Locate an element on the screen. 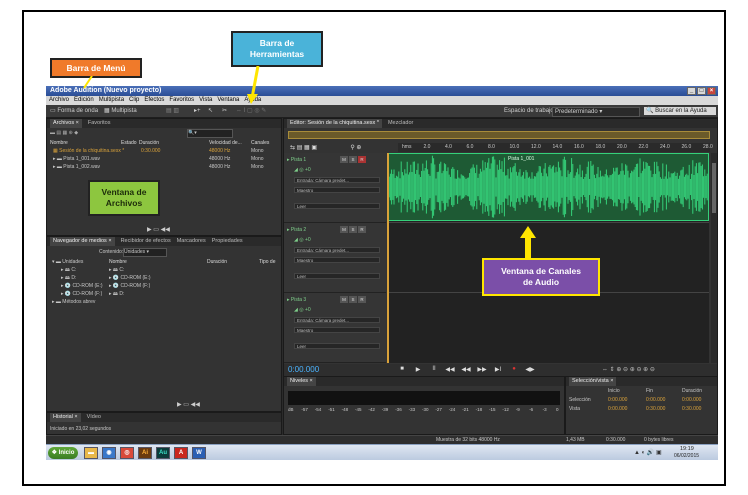  transport-button: II is located at coordinates (434, 369).